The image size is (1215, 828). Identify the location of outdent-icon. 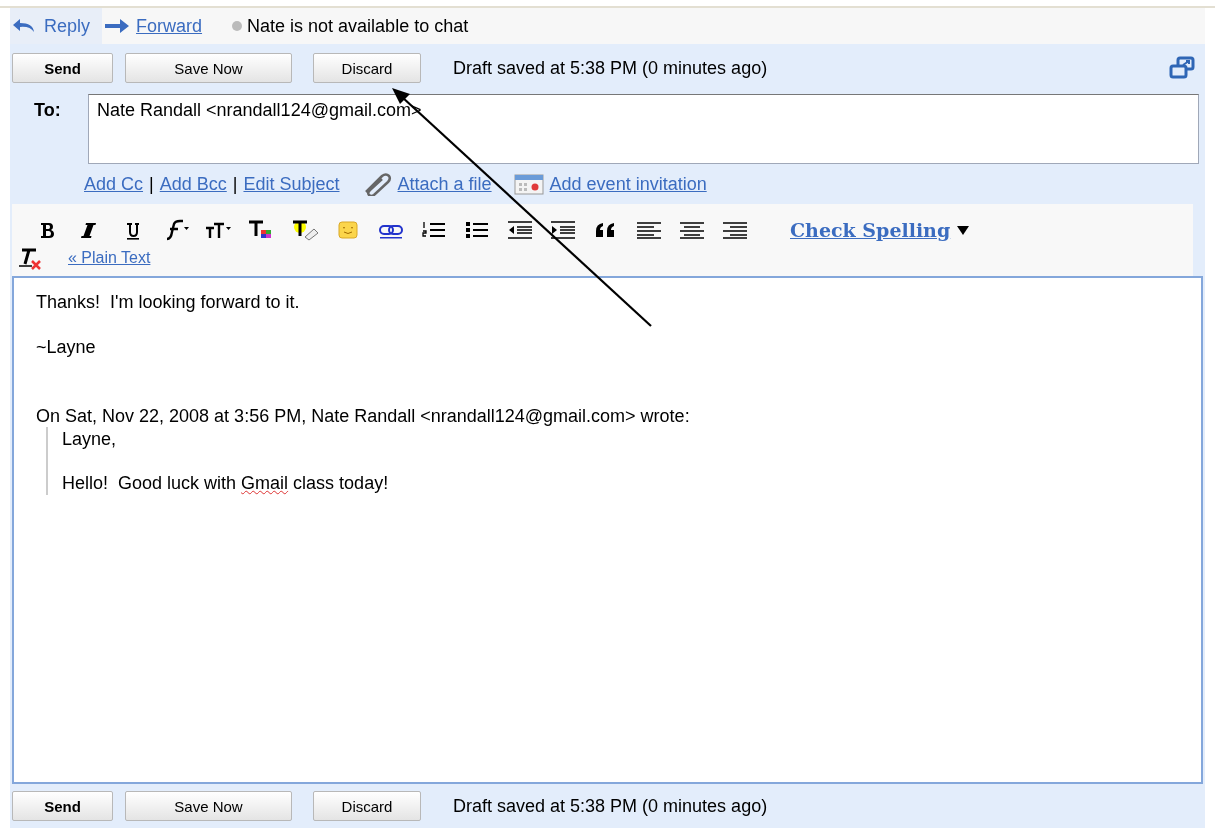
(520, 230).